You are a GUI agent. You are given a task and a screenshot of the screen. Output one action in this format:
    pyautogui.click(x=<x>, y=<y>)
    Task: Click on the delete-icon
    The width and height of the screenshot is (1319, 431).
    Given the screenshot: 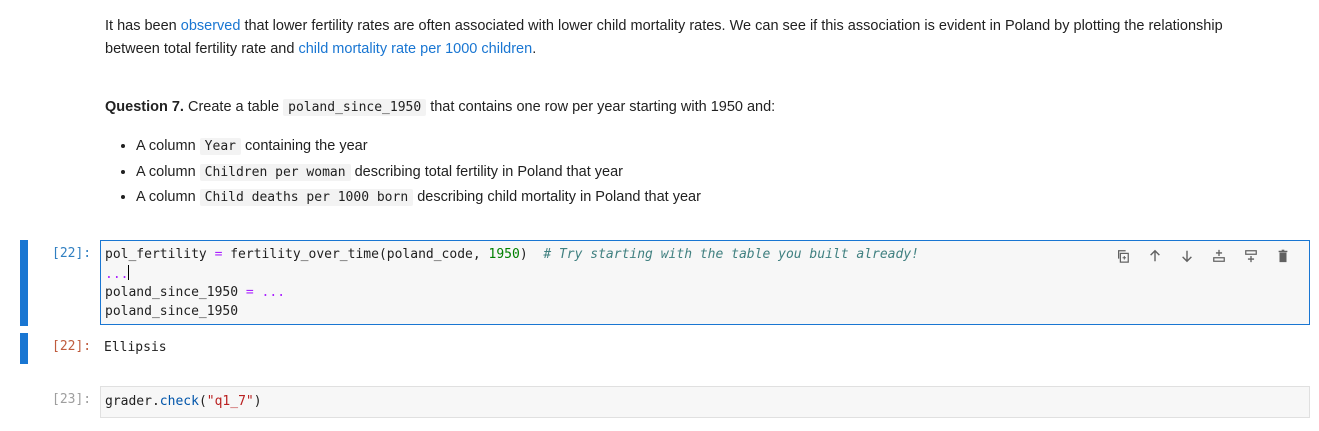 What is the action you would take?
    pyautogui.click(x=1283, y=256)
    